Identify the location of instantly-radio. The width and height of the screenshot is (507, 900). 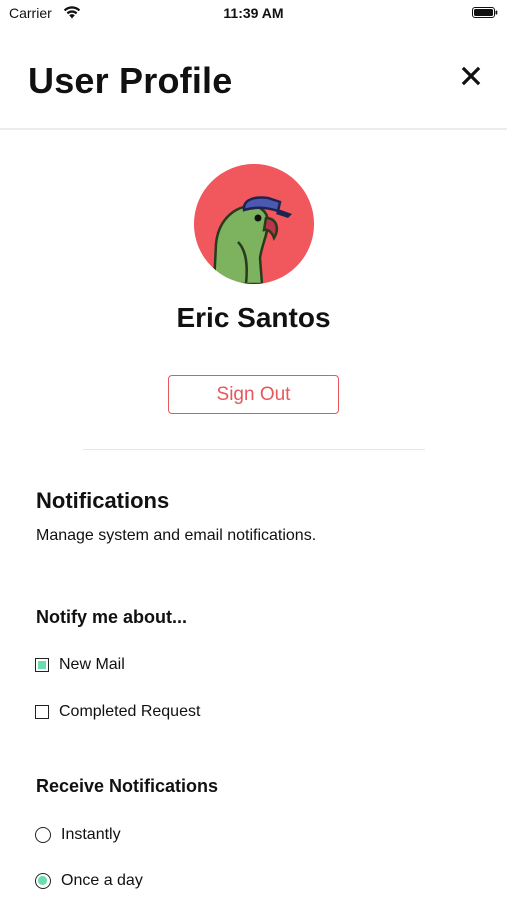
(43, 835).